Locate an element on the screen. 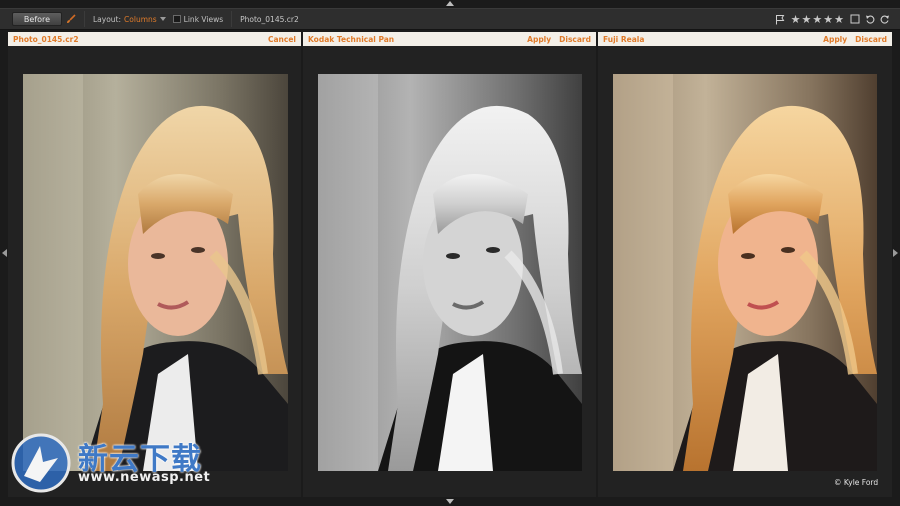 The width and height of the screenshot is (900, 506). brush-icon is located at coordinates (71, 19).